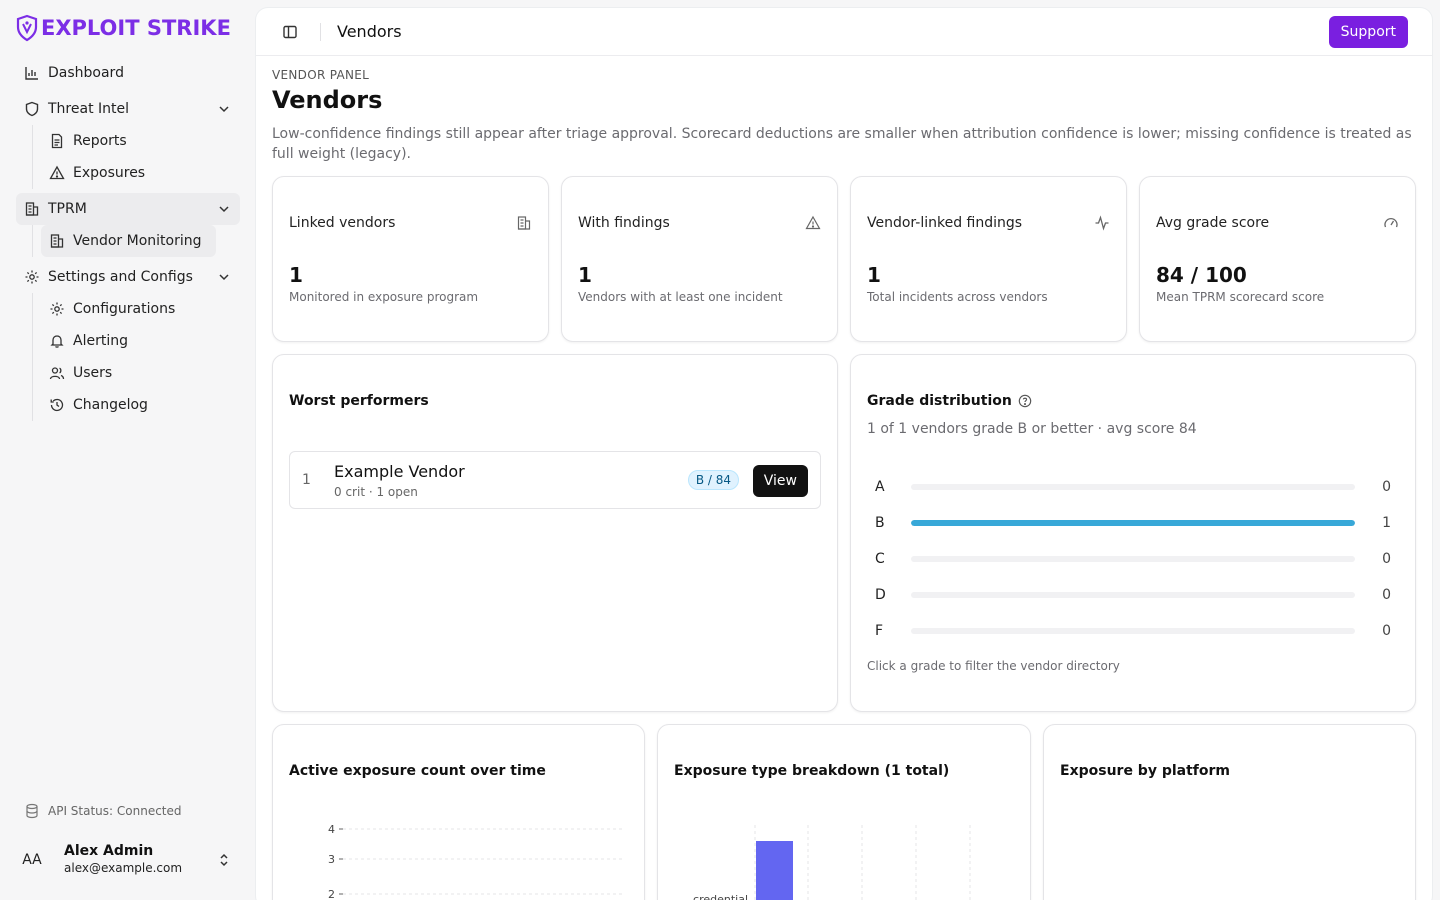  Describe the element at coordinates (331, 859) in the screenshot. I see `y-tick-label: 3` at that location.